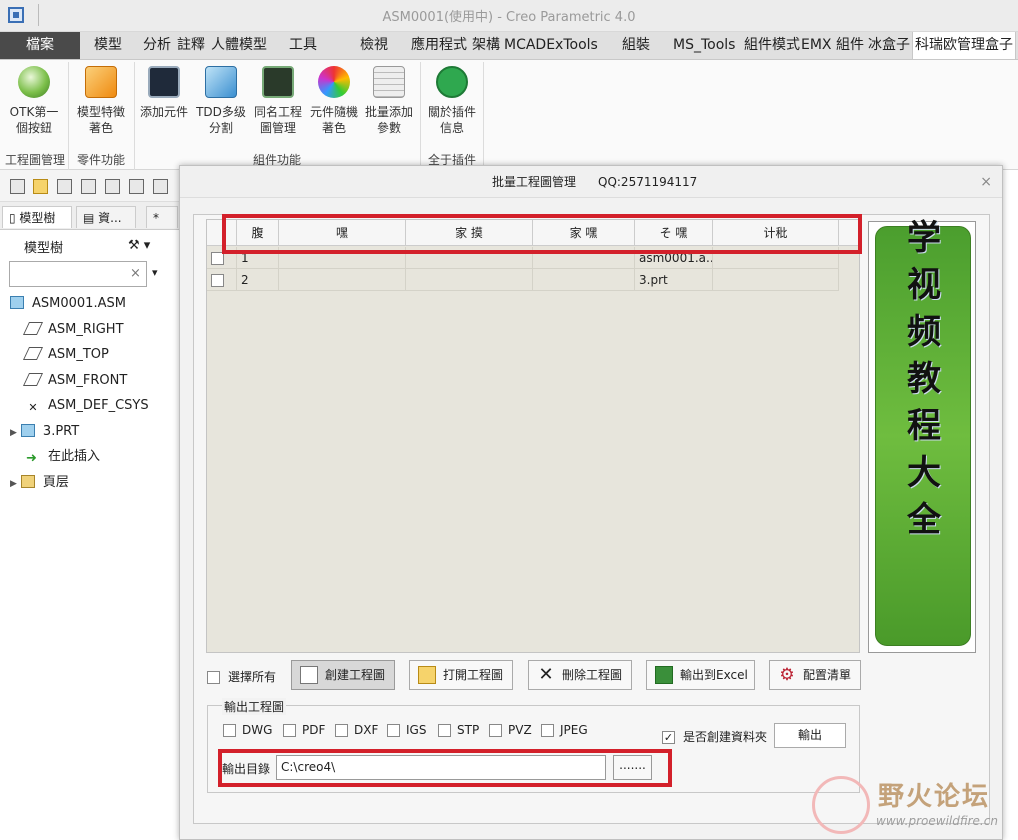 This screenshot has height=840, width=1018. What do you see at coordinates (64, 186) in the screenshot?
I see `save-icon` at bounding box center [64, 186].